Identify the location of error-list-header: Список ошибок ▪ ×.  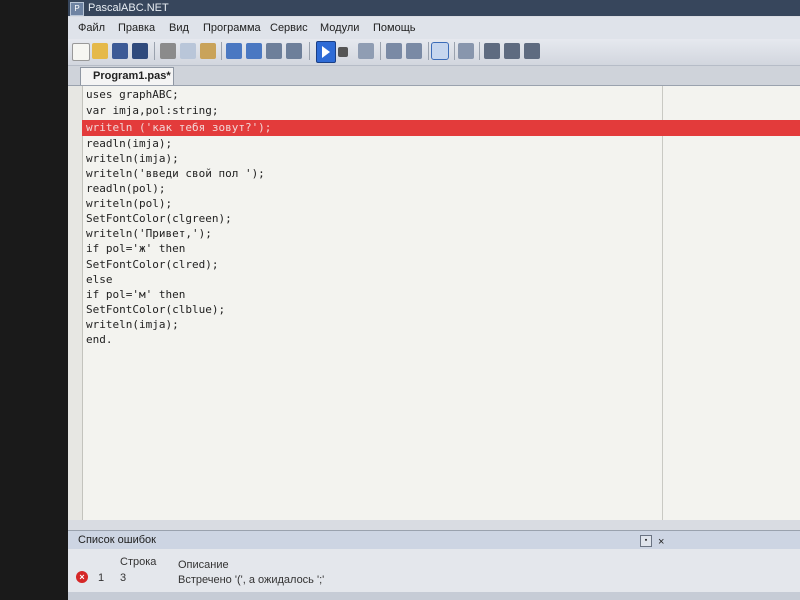
(434, 540).